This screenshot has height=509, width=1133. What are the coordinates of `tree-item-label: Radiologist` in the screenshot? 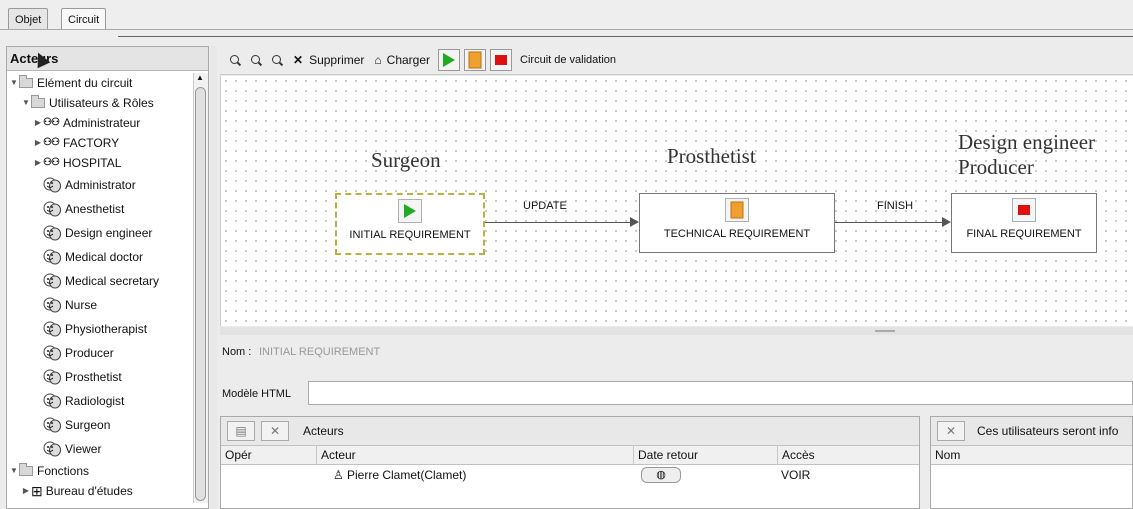 It's located at (95, 401).